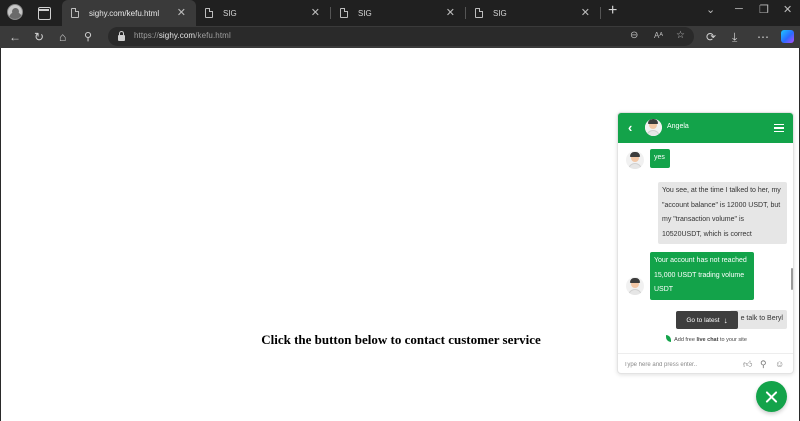 The height and width of the screenshot is (421, 800). Describe the element at coordinates (763, 37) in the screenshot. I see `more-menu-icon: ⋯` at that location.